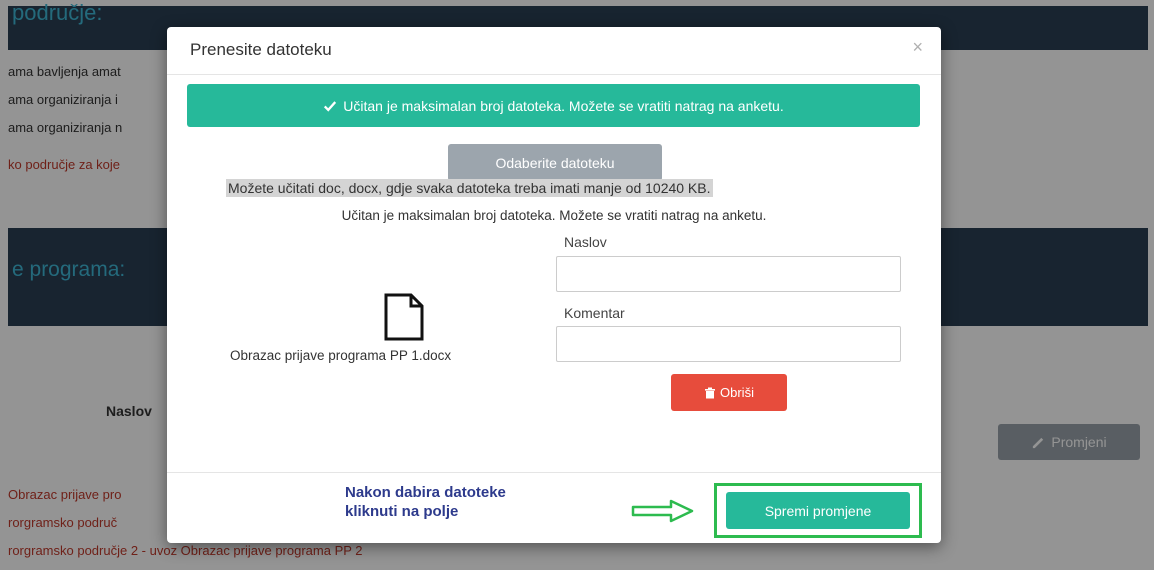 Image resolution: width=1154 pixels, height=570 pixels. Describe the element at coordinates (662, 511) in the screenshot. I see `arrow-right-icon` at that location.